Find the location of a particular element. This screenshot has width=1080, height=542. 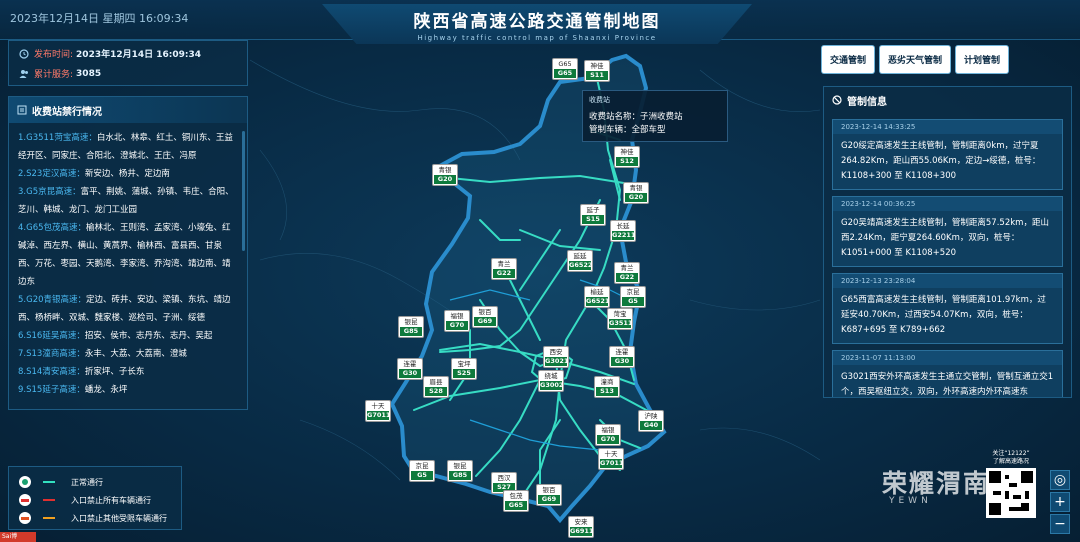

road-badge: 包茂 G65 is located at coordinates (516, 501).